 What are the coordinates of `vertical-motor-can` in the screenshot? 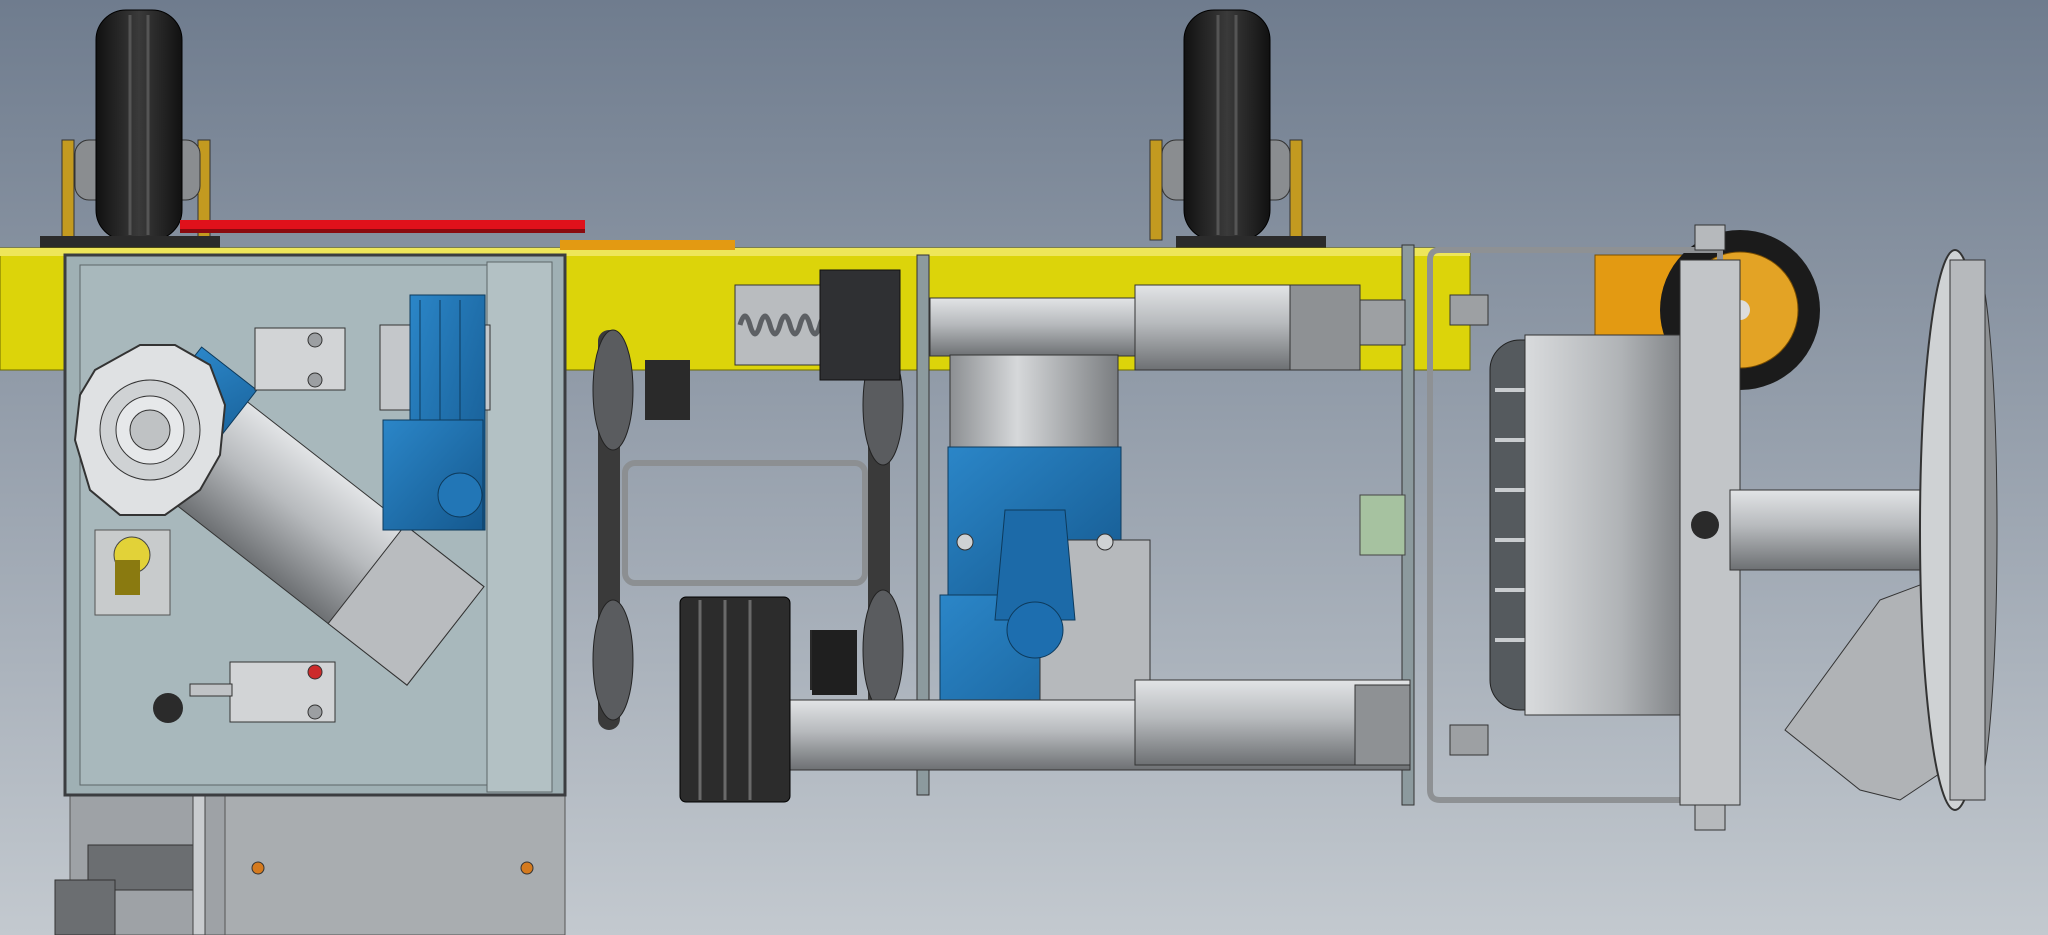 It's located at (1034, 405).